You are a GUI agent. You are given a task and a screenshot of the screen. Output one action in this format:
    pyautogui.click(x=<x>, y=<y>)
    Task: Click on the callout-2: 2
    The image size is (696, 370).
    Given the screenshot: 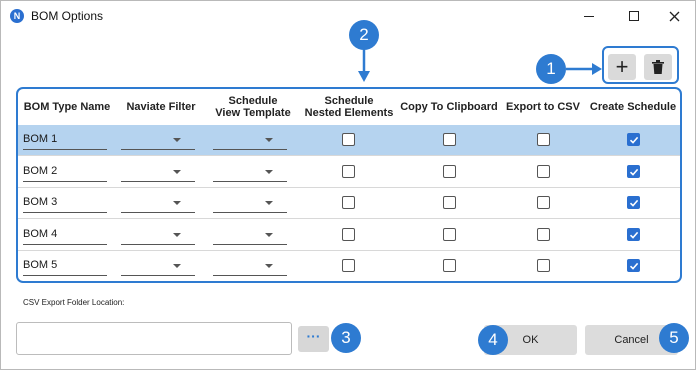 What is the action you would take?
    pyautogui.click(x=364, y=35)
    